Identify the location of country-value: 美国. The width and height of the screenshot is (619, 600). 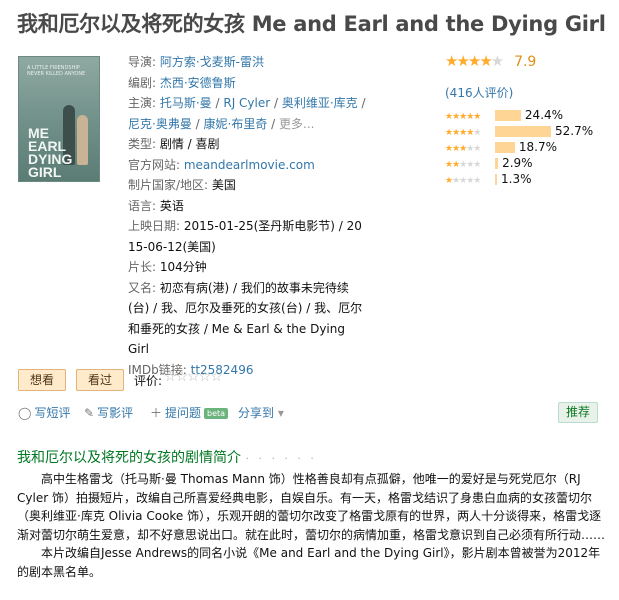
(223, 185).